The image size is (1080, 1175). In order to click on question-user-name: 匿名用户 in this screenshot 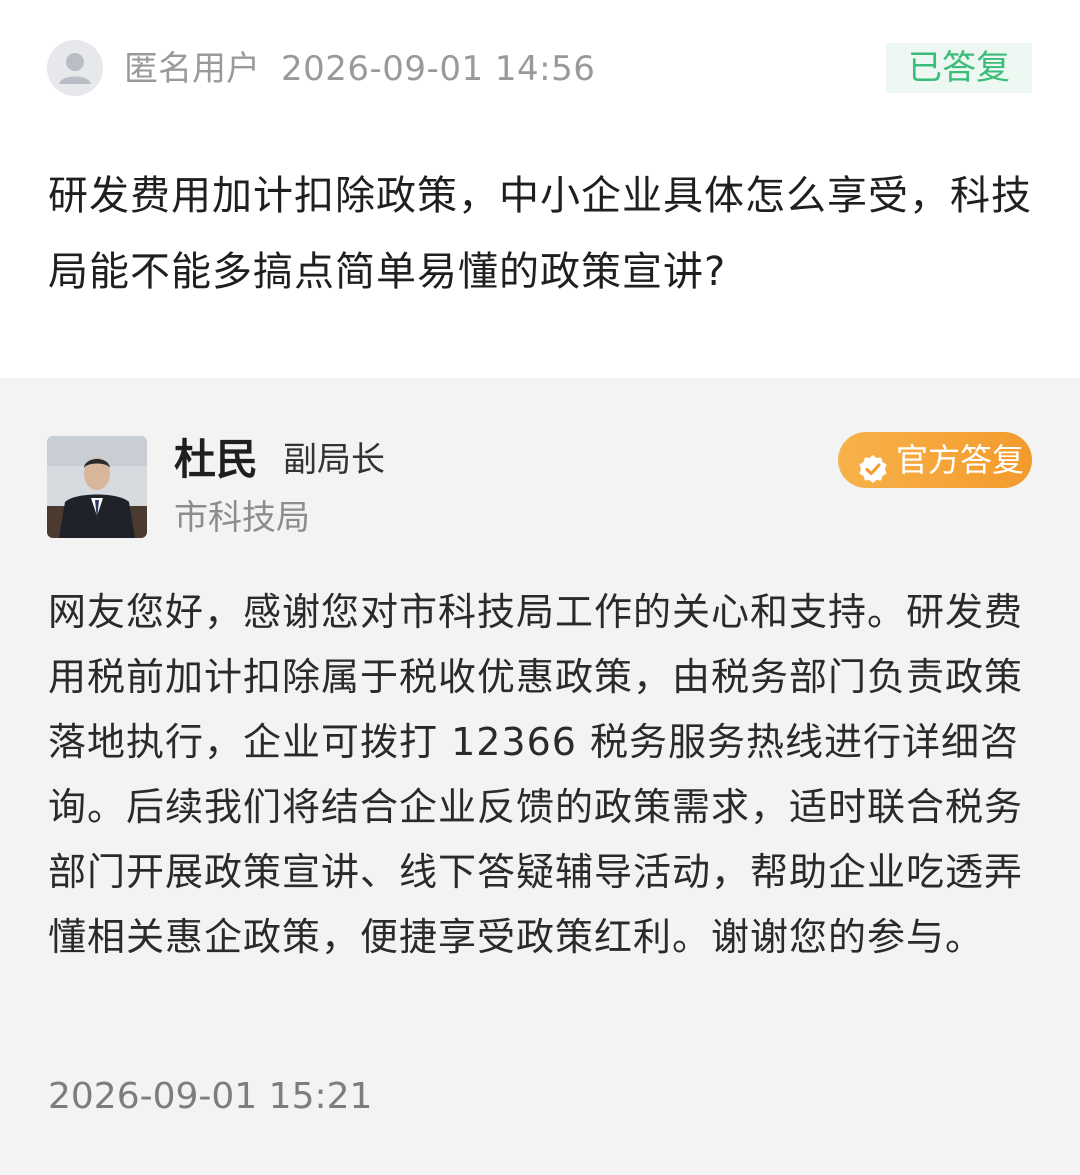, I will do `click(192, 69)`.